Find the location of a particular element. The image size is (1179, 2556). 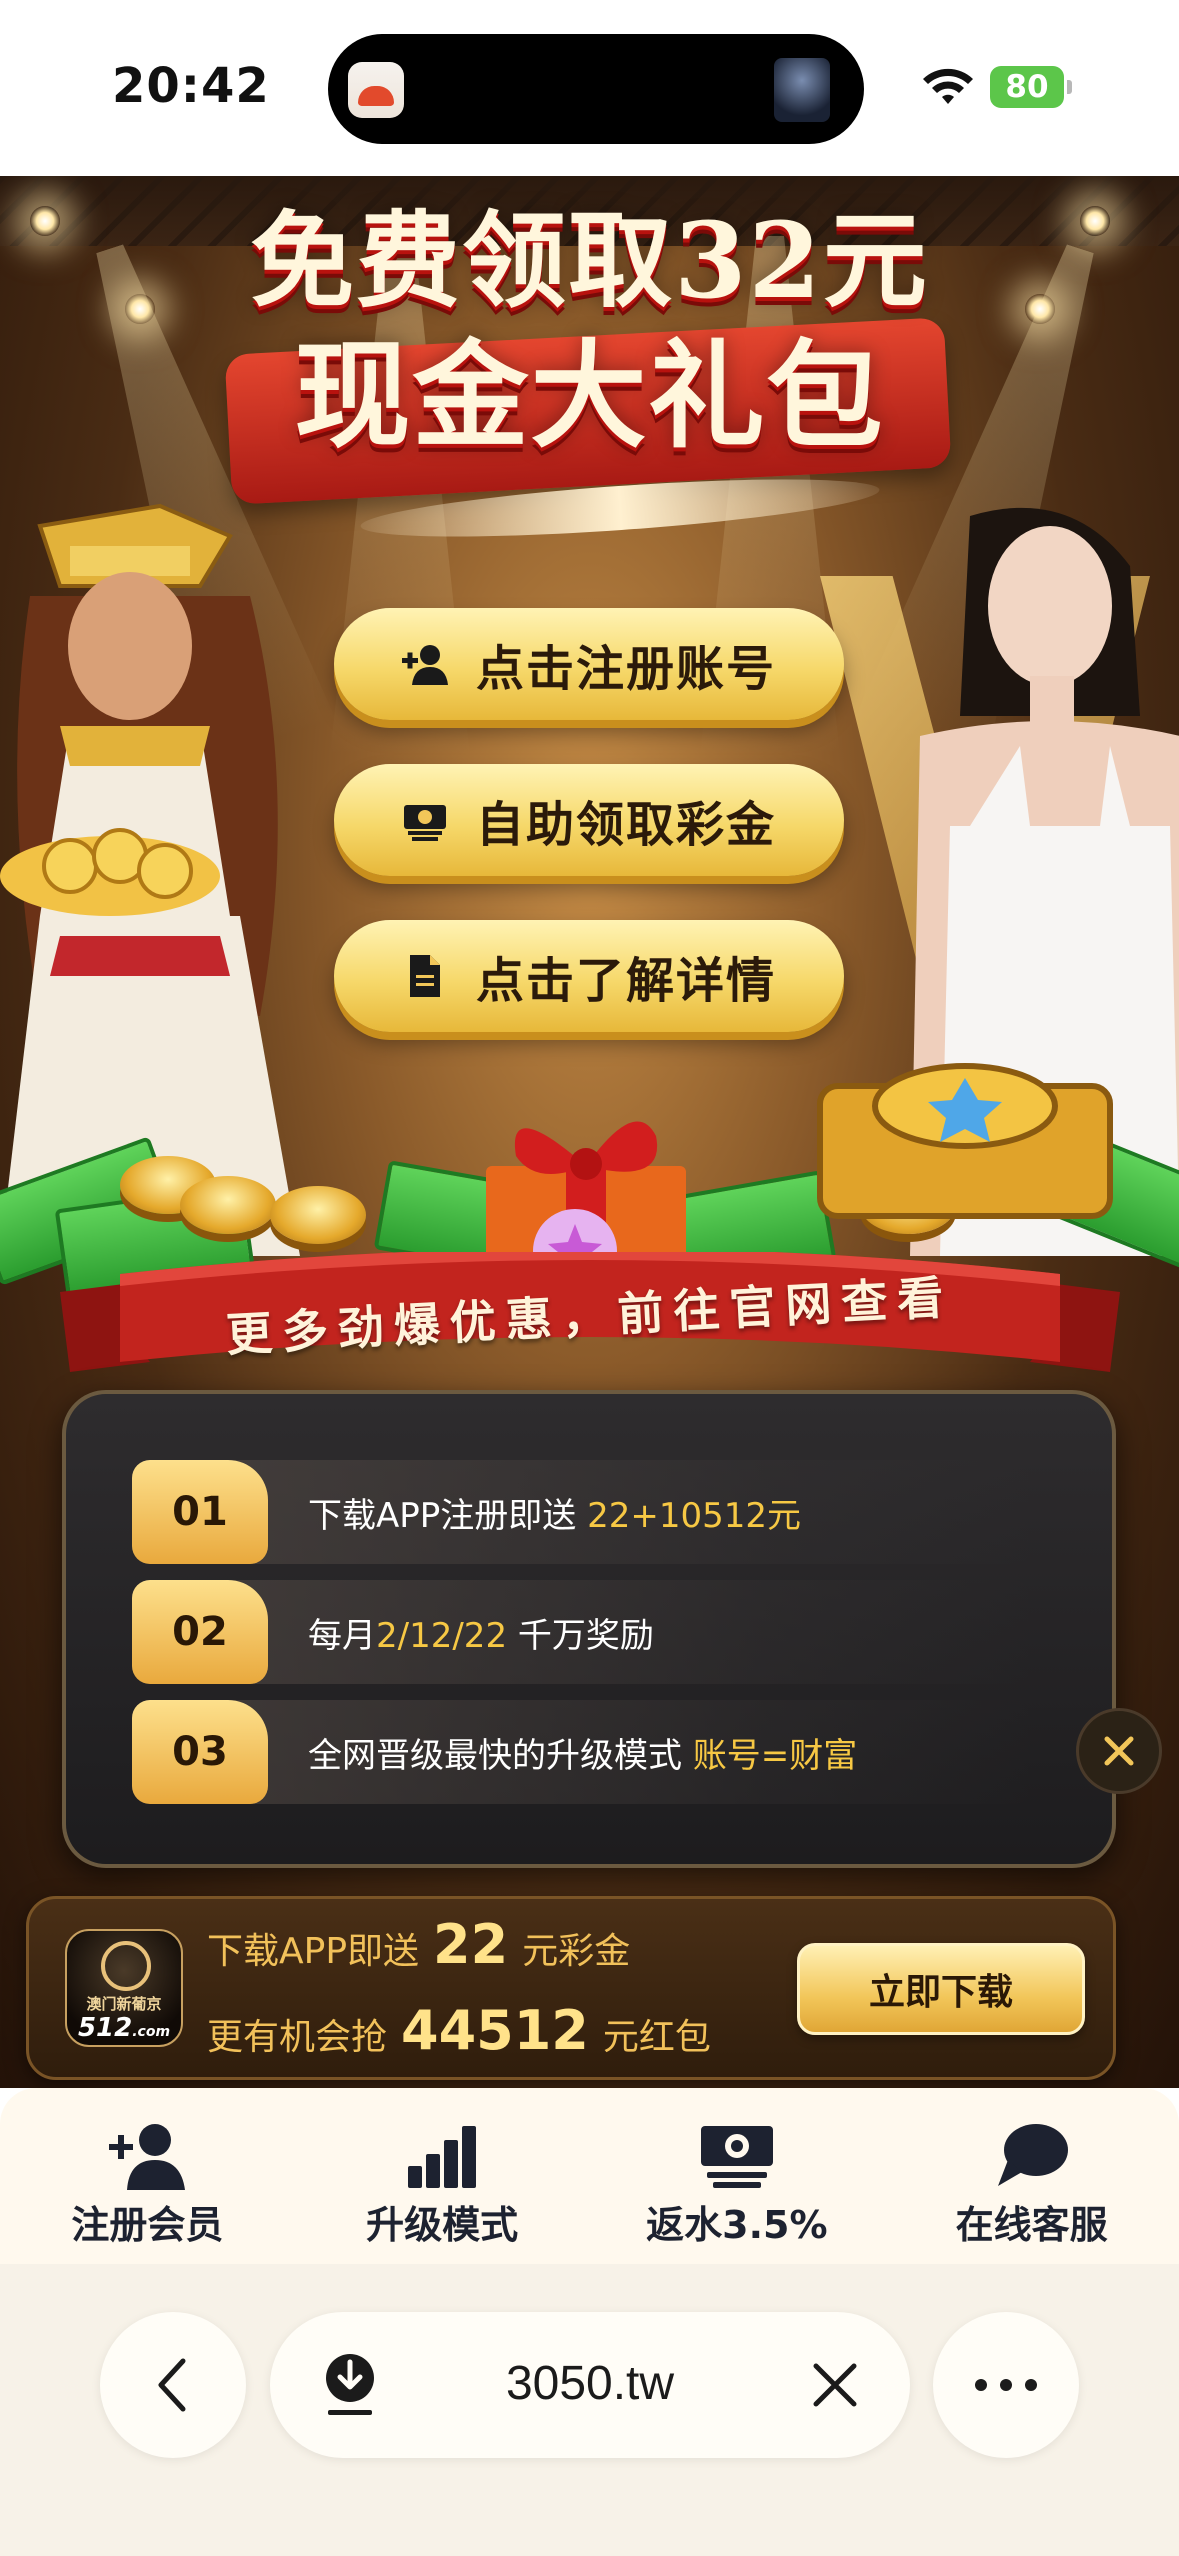

download-line-1: 下载APP即送 22 元彩金 is located at coordinates (418, 1944).